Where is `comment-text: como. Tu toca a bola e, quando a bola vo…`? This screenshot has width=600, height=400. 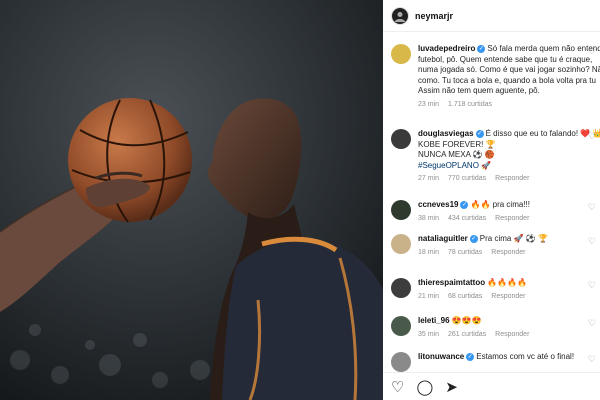
comment-text: como. Tu toca a bola e, quando a bola vo… is located at coordinates (509, 81).